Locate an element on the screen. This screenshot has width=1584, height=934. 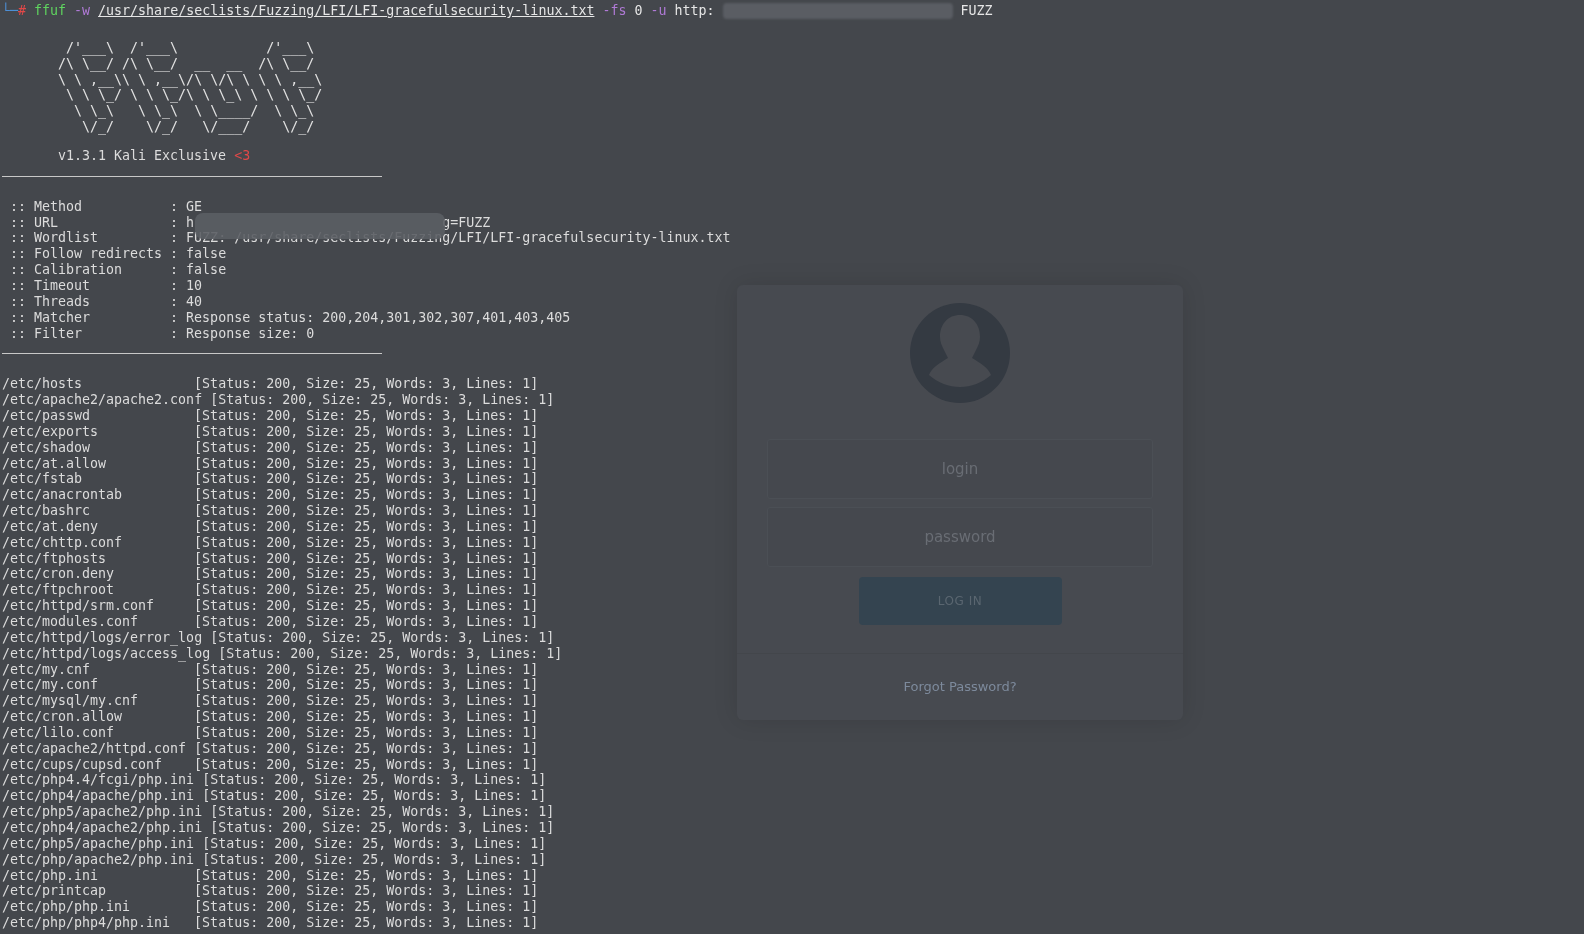
result-path: /etc/at.allow is located at coordinates (55, 463).